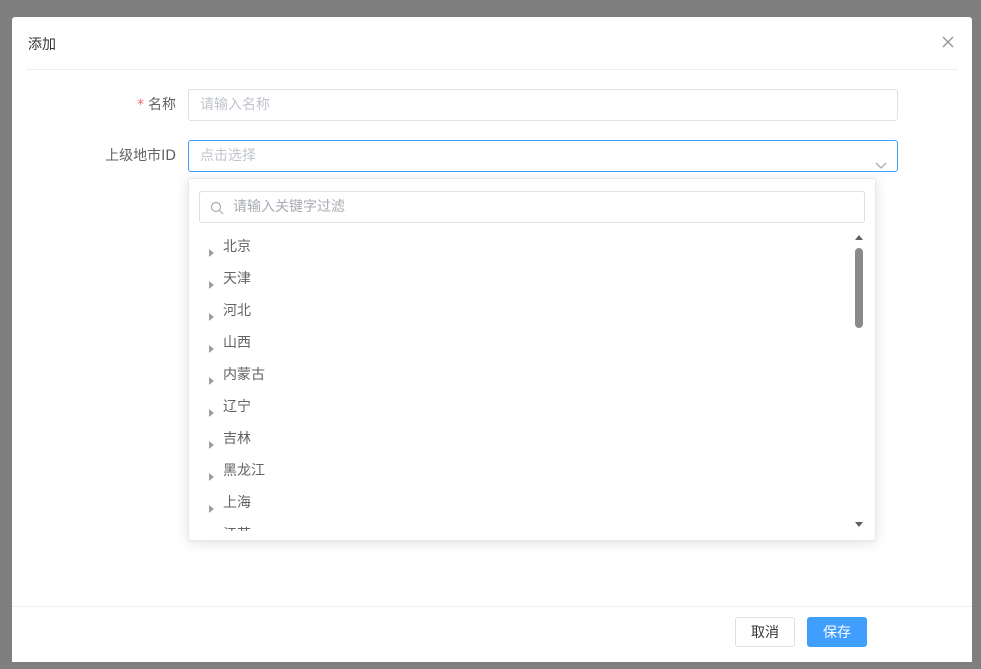 This screenshot has height=669, width=981. What do you see at coordinates (237, 247) in the screenshot?
I see `tree-node-label: 北京` at bounding box center [237, 247].